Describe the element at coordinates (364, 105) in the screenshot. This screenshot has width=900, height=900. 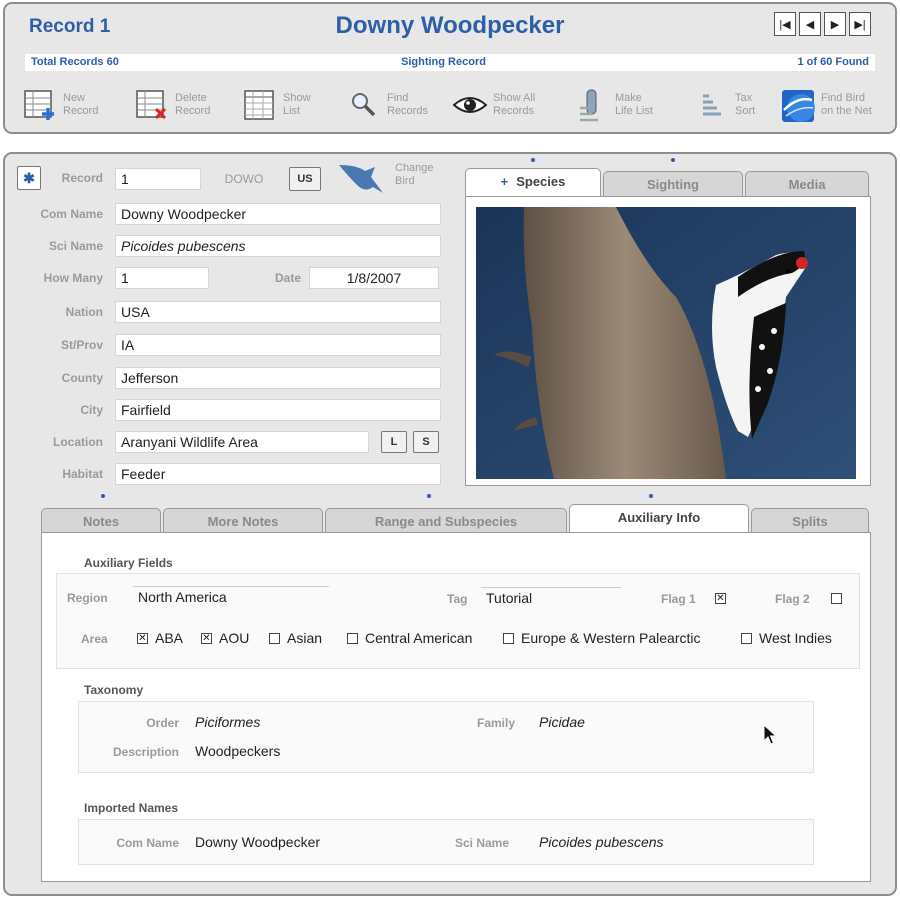
I see `magnifier-icon` at that location.